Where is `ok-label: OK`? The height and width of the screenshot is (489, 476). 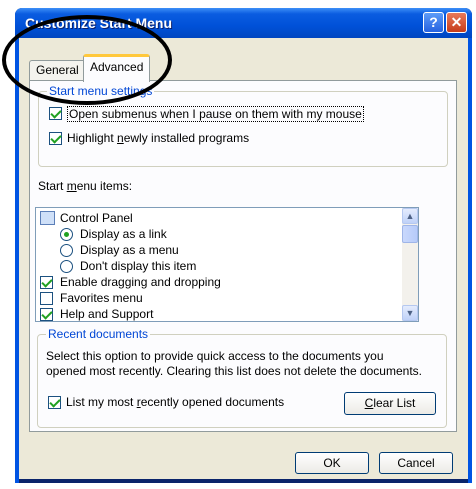 ok-label: OK is located at coordinates (332, 463).